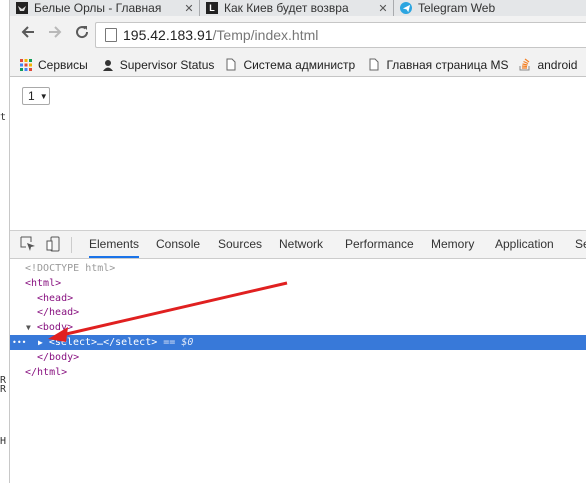 This screenshot has width=586, height=484. Describe the element at coordinates (108, 65) in the screenshot. I see `supervisor-icon` at that location.